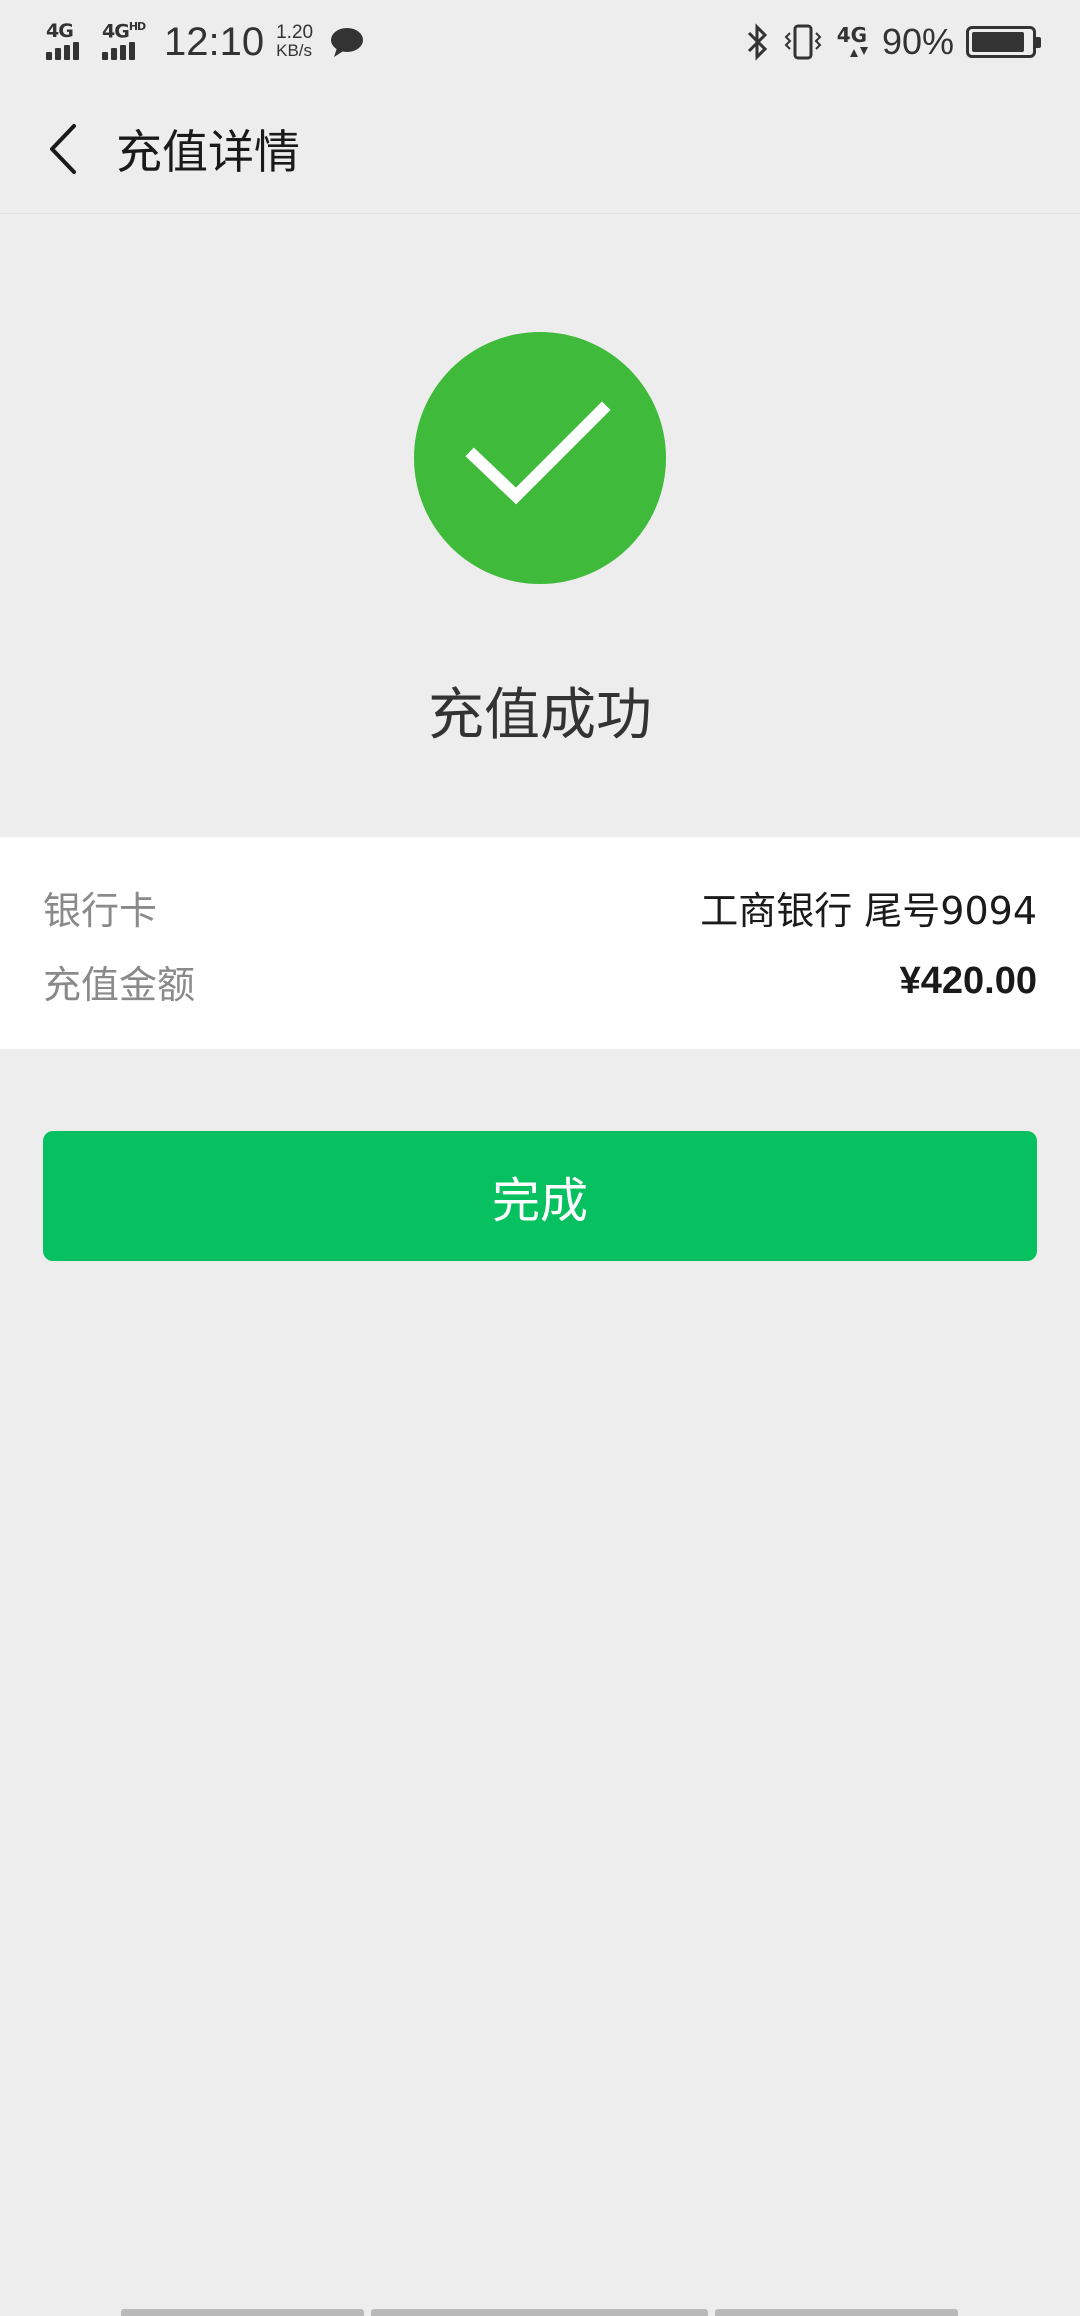 Image resolution: width=1080 pixels, height=2316 pixels. What do you see at coordinates (116, 31) in the screenshot?
I see `network-type-2: 4G` at bounding box center [116, 31].